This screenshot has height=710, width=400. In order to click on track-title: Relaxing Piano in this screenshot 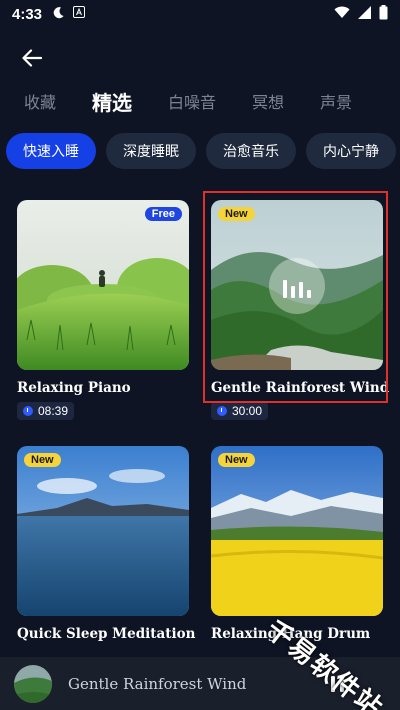, I will do `click(74, 388)`.